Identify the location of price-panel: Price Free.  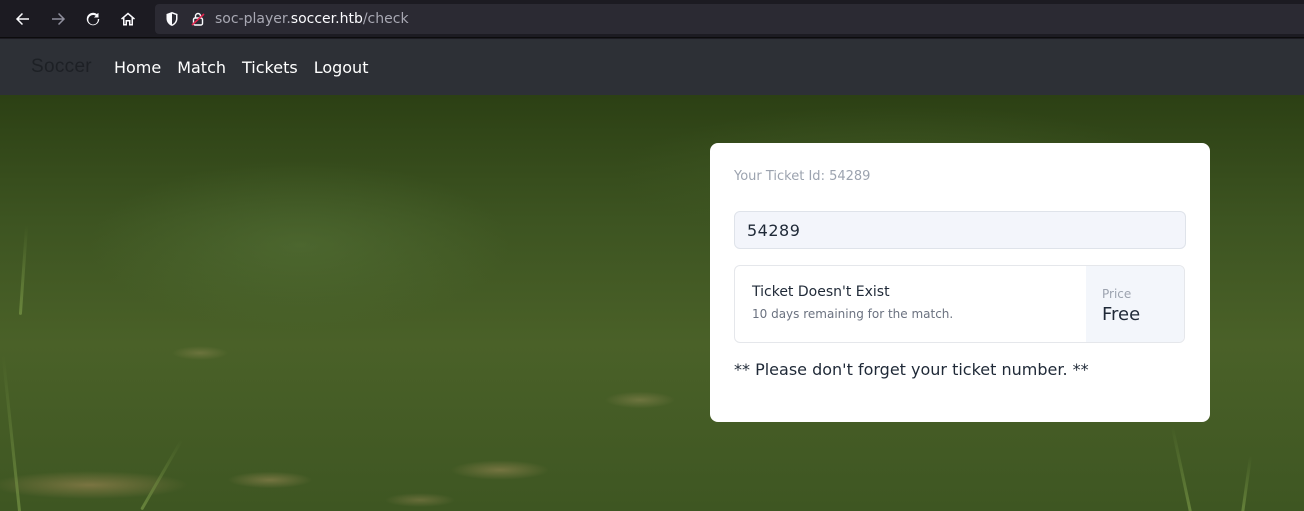
(1135, 304).